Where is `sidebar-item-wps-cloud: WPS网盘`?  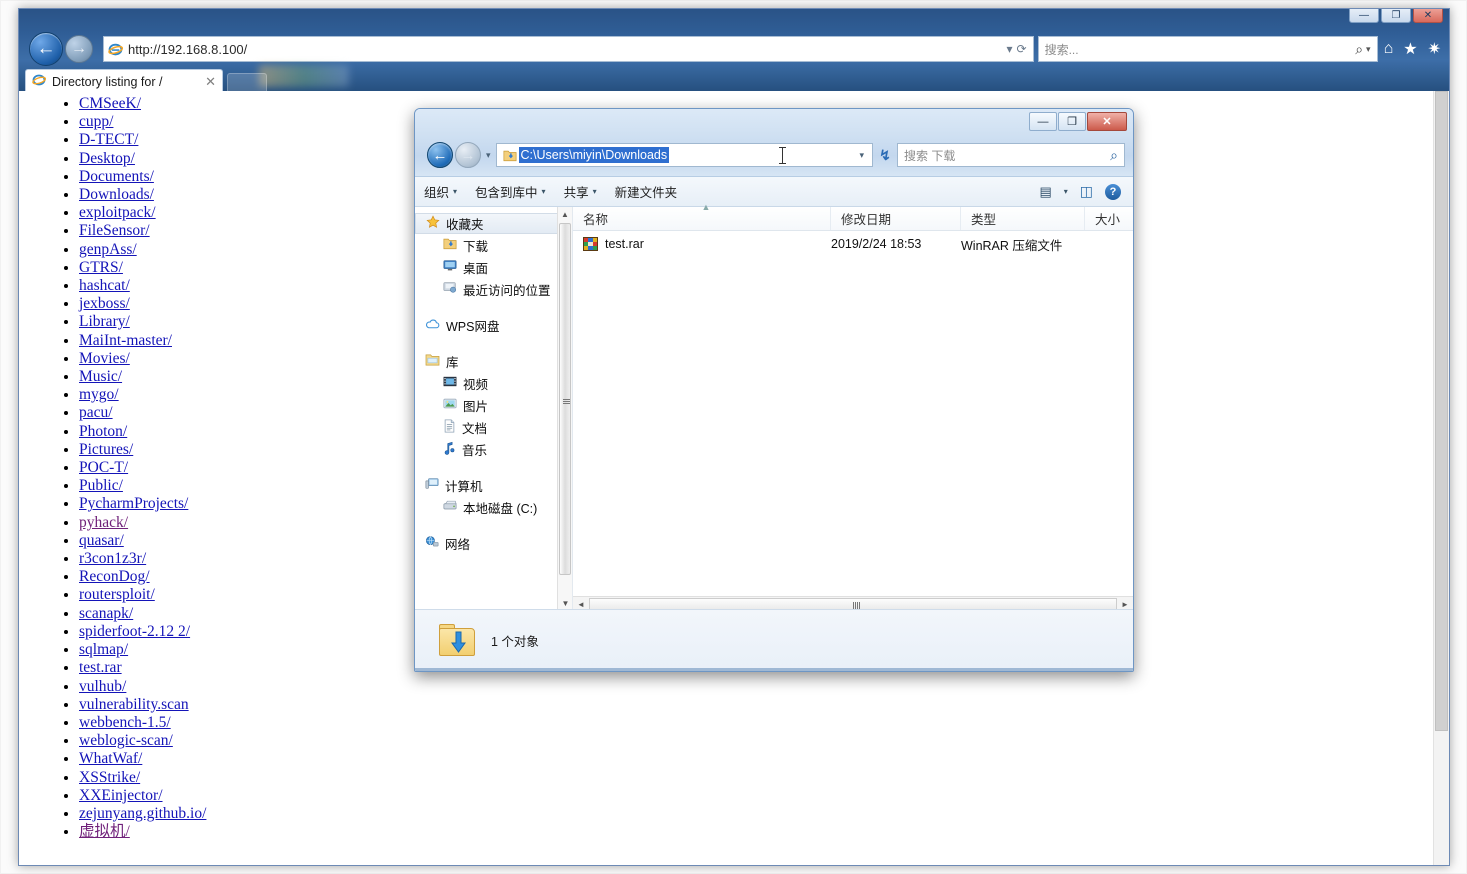 sidebar-item-wps-cloud: WPS网盘 is located at coordinates (493, 325).